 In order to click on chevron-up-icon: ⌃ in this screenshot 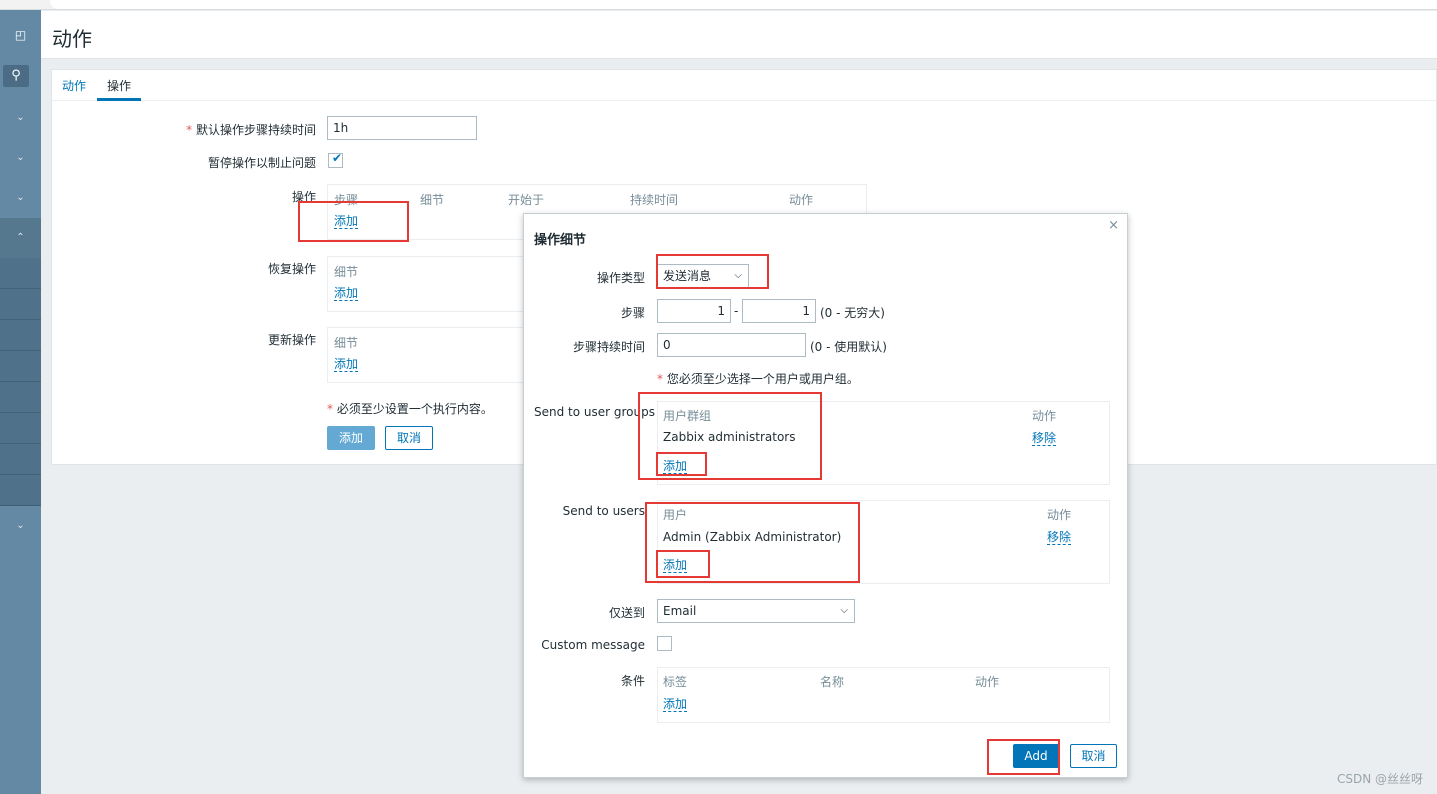, I will do `click(20, 238)`.